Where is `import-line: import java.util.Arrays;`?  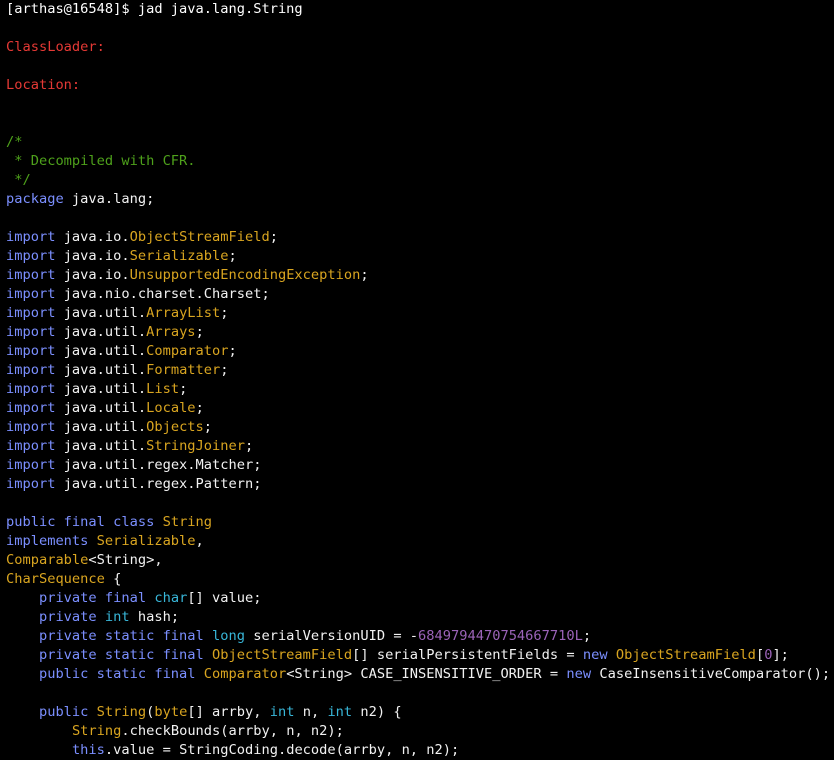
import-line: import java.util.Arrays; is located at coordinates (420, 332).